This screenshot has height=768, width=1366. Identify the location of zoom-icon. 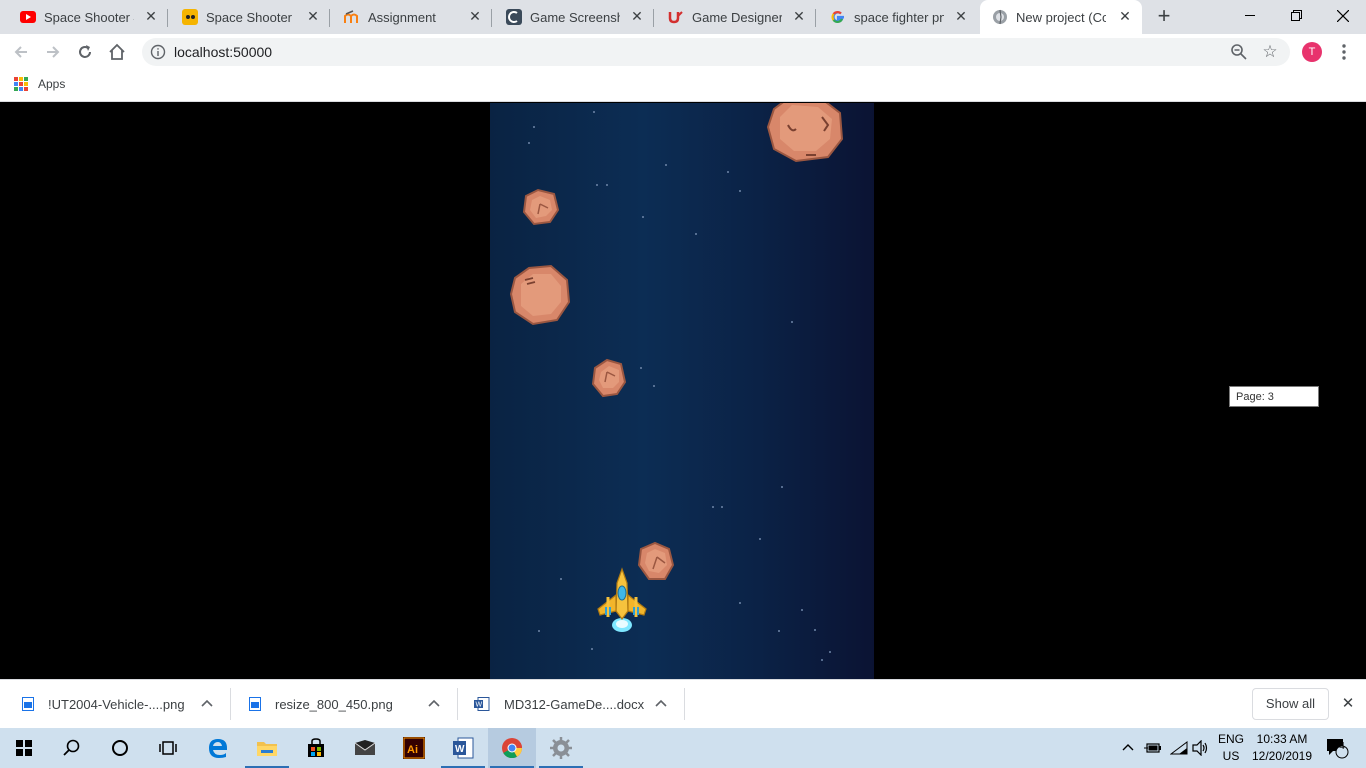
(1239, 52).